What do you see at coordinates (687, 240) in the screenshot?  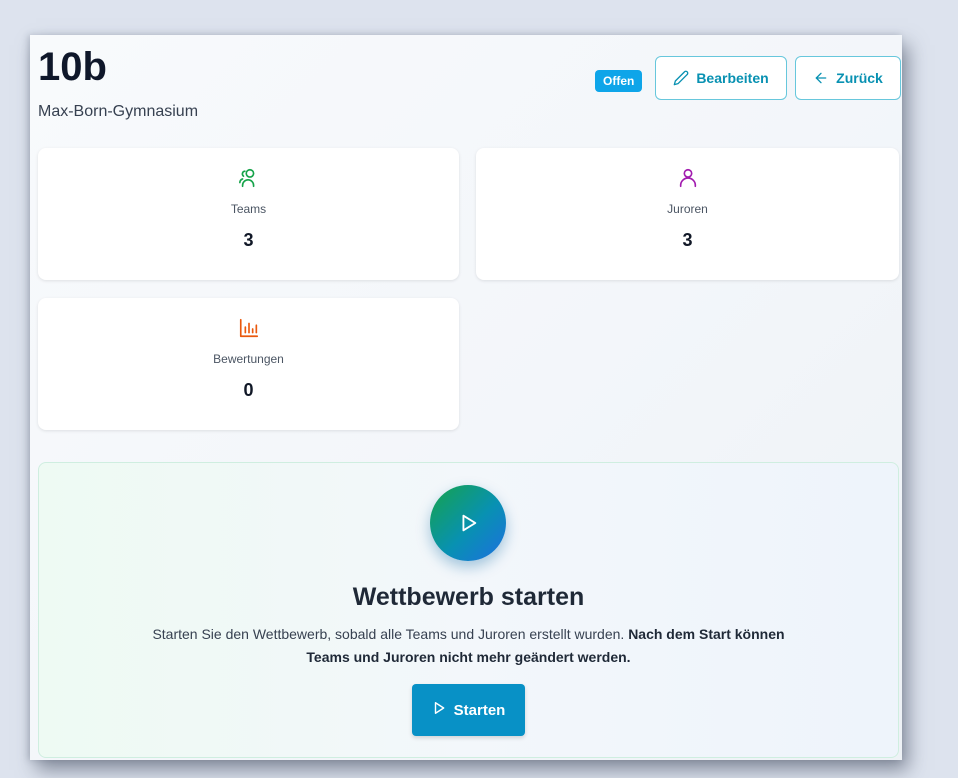 I see `stat-value-juroren: 3` at bounding box center [687, 240].